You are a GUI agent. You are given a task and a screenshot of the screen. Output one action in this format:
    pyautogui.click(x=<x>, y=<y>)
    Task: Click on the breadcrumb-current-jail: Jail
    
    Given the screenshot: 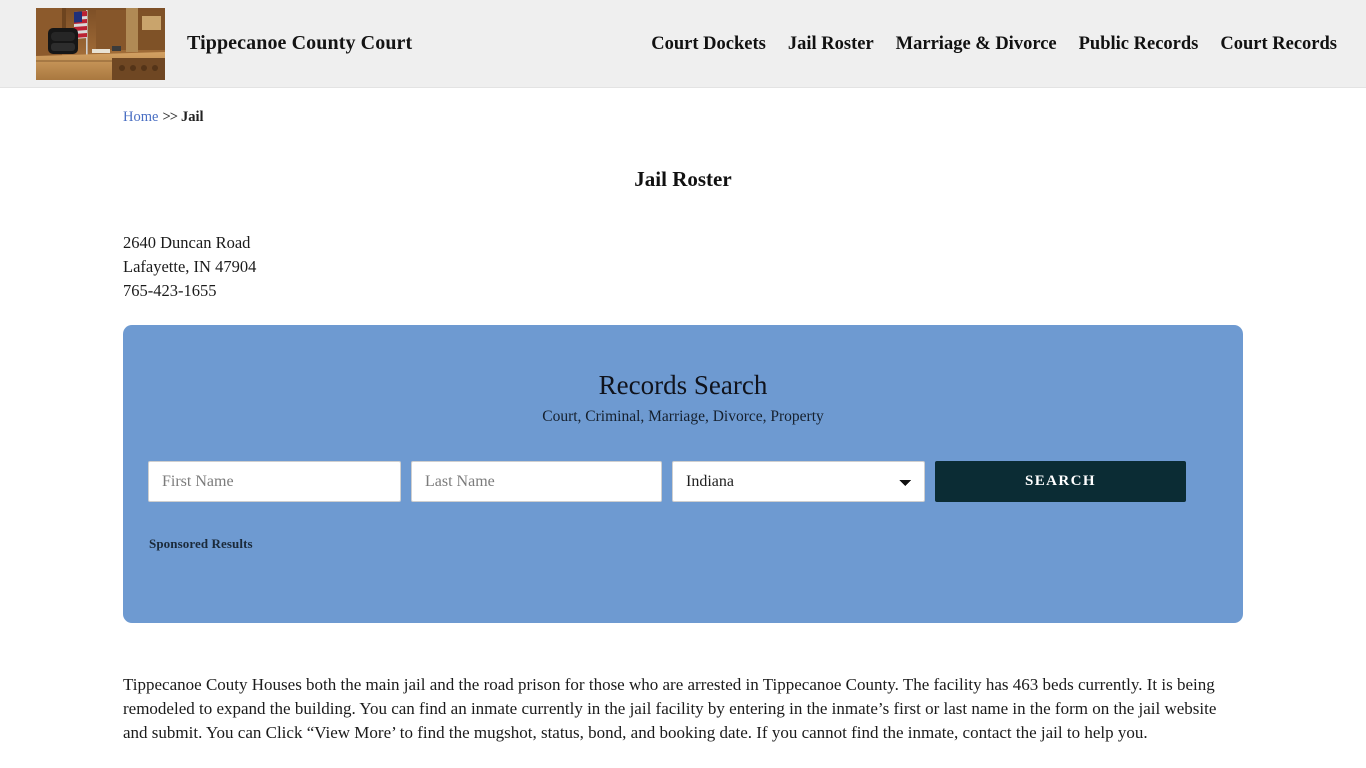 What is the action you would take?
    pyautogui.click(x=192, y=117)
    